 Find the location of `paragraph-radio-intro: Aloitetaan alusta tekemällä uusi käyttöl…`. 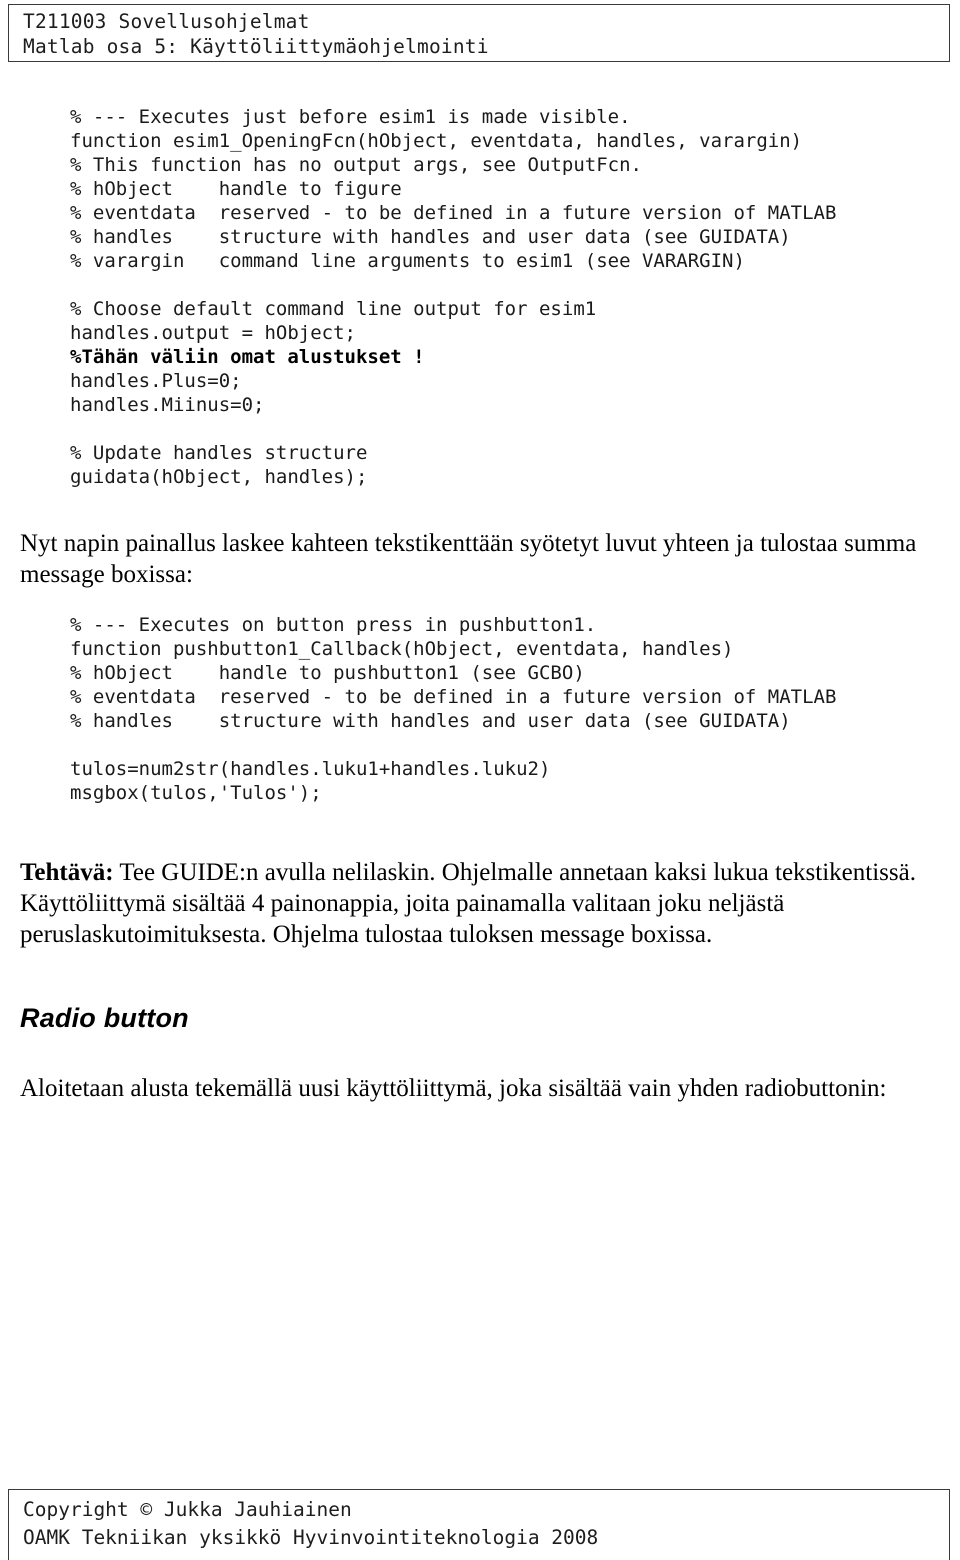

paragraph-radio-intro: Aloitetaan alusta tekemällä uusi käyttöl… is located at coordinates (453, 1088).